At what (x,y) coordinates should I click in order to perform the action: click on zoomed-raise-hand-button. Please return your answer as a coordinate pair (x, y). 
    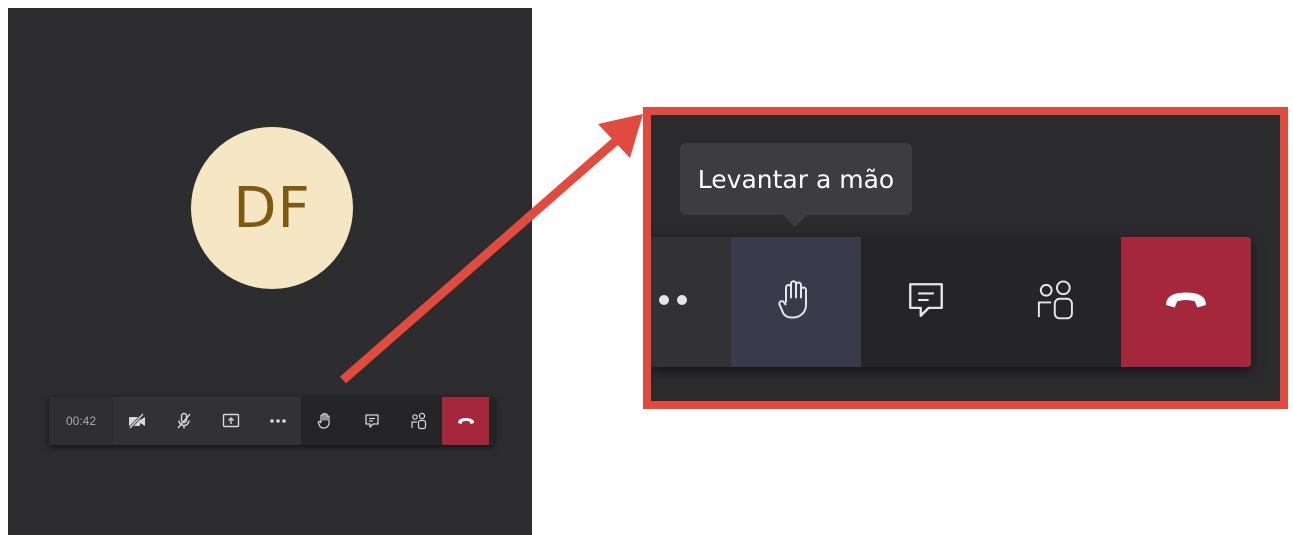
    Looking at the image, I should click on (796, 302).